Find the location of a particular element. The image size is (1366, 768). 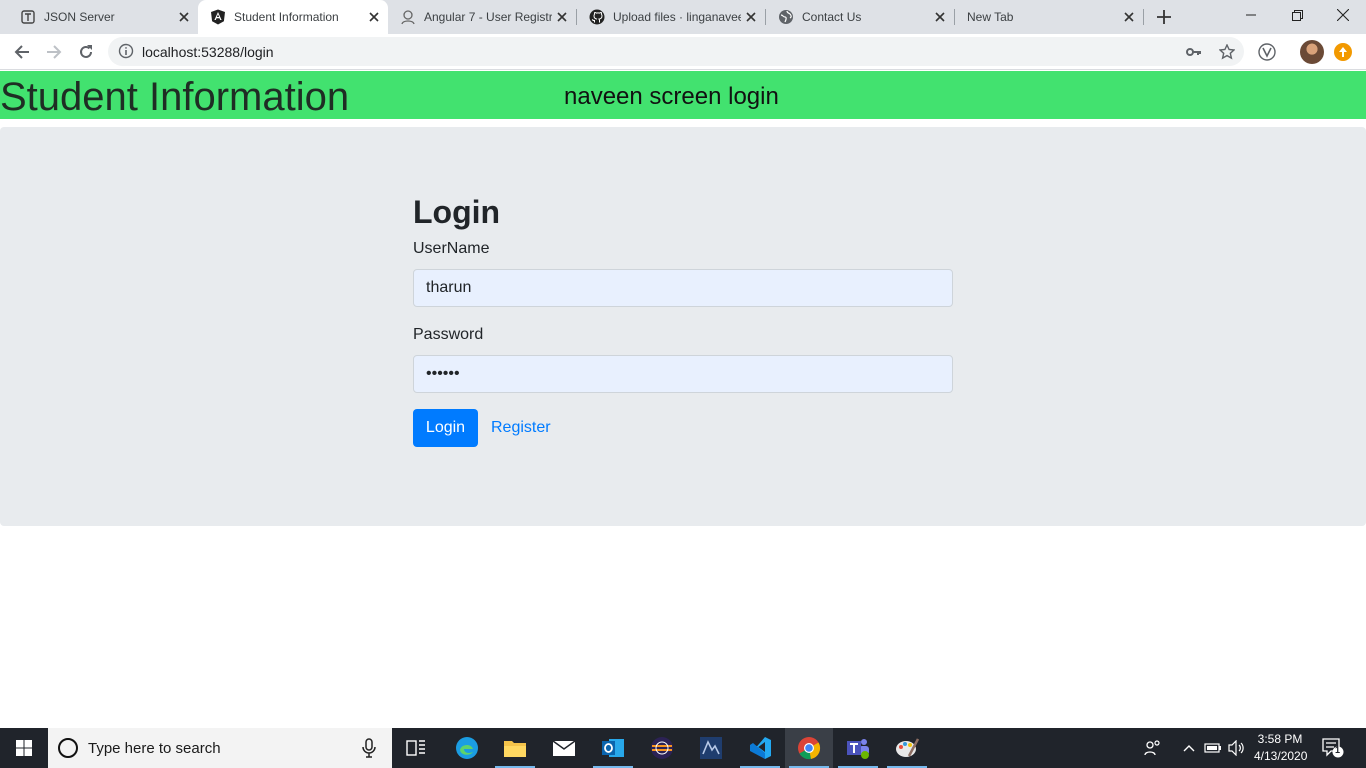

tab-angular-registration: Angular 7 - User Registr is located at coordinates (482, 17).